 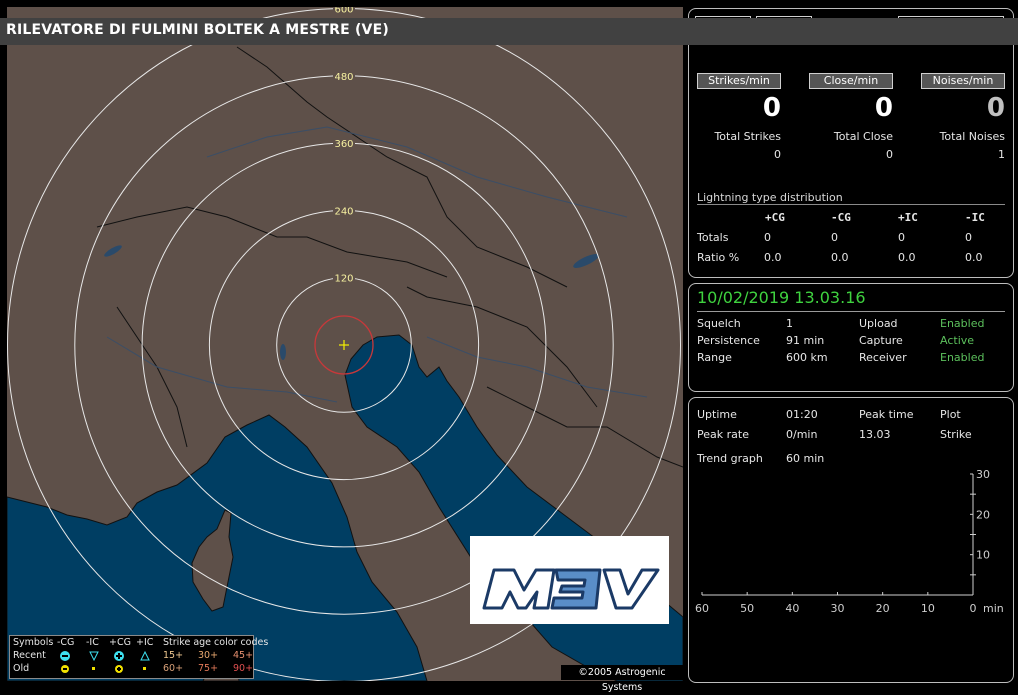 What do you see at coordinates (119, 656) in the screenshot?
I see `plus-circle-icon` at bounding box center [119, 656].